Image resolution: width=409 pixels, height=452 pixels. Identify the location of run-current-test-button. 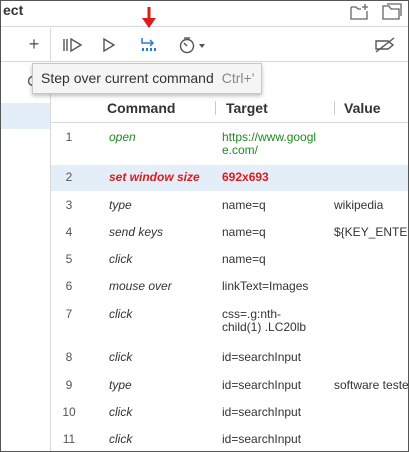
(109, 45).